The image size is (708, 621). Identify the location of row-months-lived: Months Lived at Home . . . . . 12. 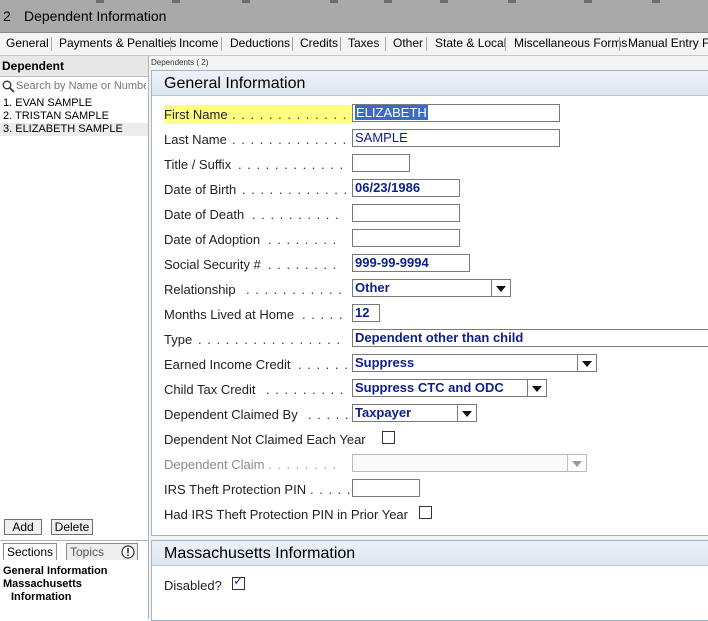
(436, 314).